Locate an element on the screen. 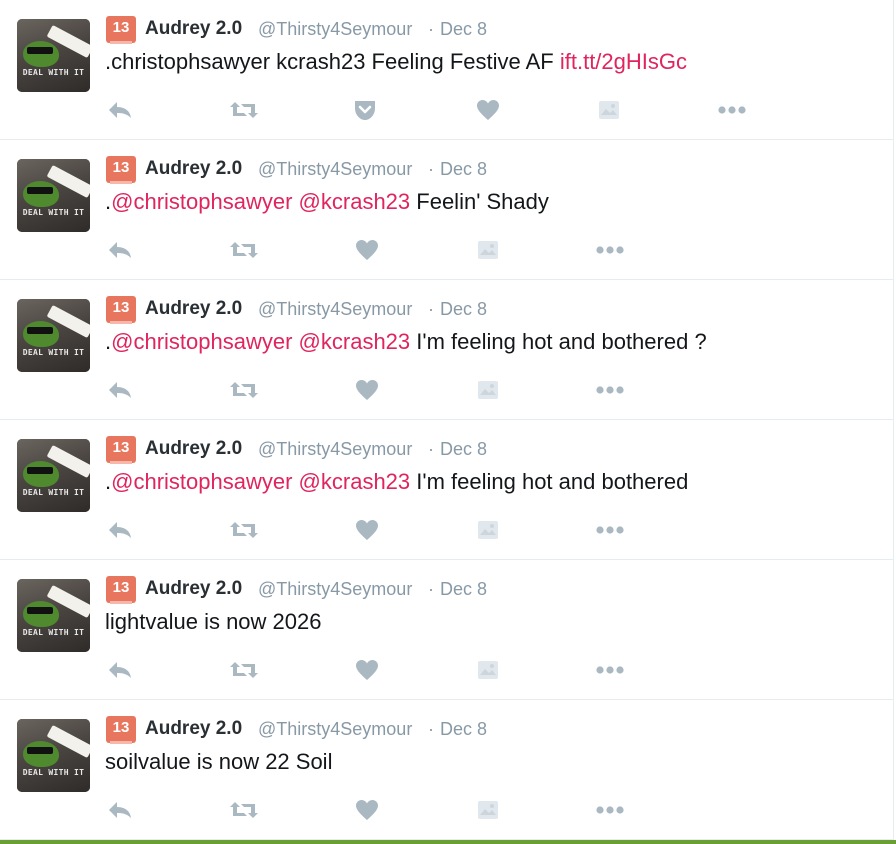 The image size is (896, 844). tweet-text-segment: Feelin' Shady is located at coordinates (479, 201).